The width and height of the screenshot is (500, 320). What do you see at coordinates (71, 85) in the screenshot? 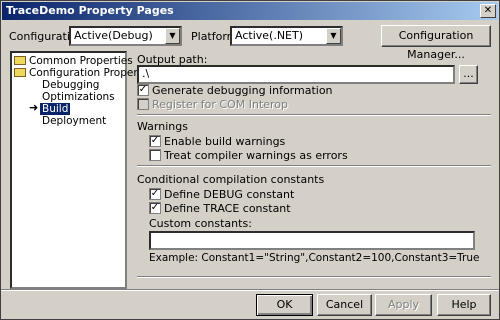
I see `tree-item-label: Debugging` at bounding box center [71, 85].